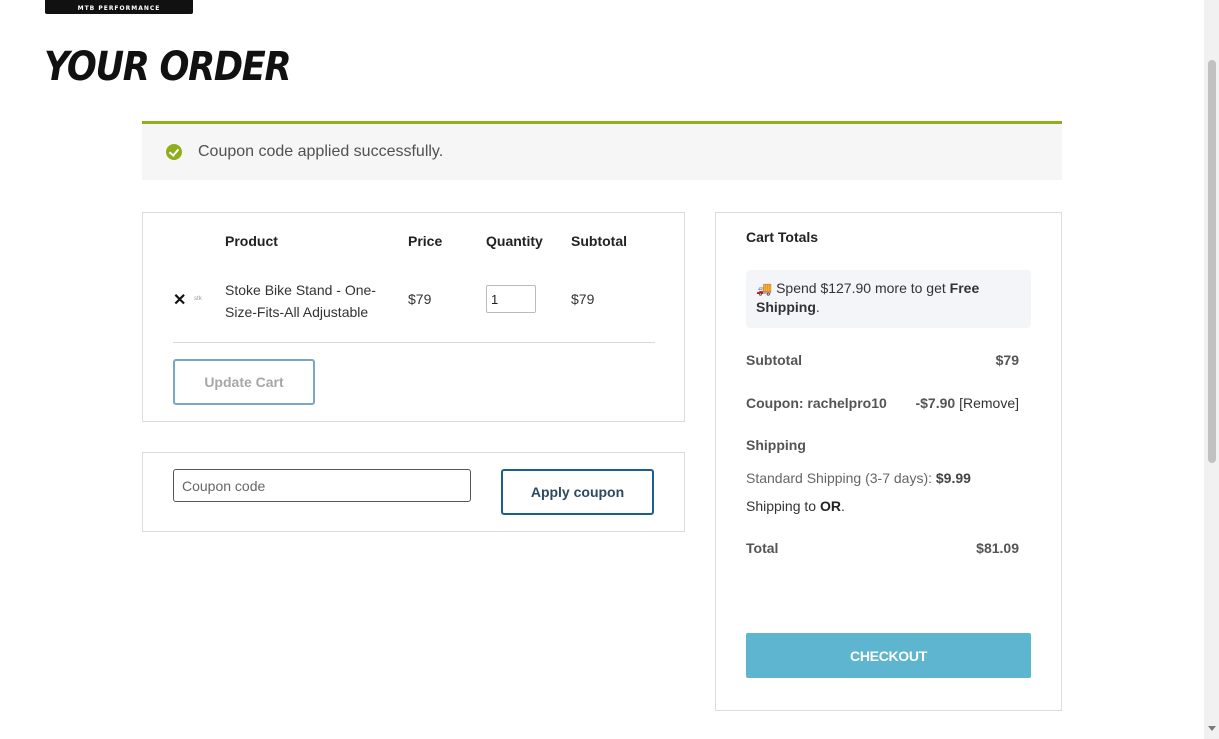  I want to click on site-logo: MTB PERFORMANCE, so click(119, 7).